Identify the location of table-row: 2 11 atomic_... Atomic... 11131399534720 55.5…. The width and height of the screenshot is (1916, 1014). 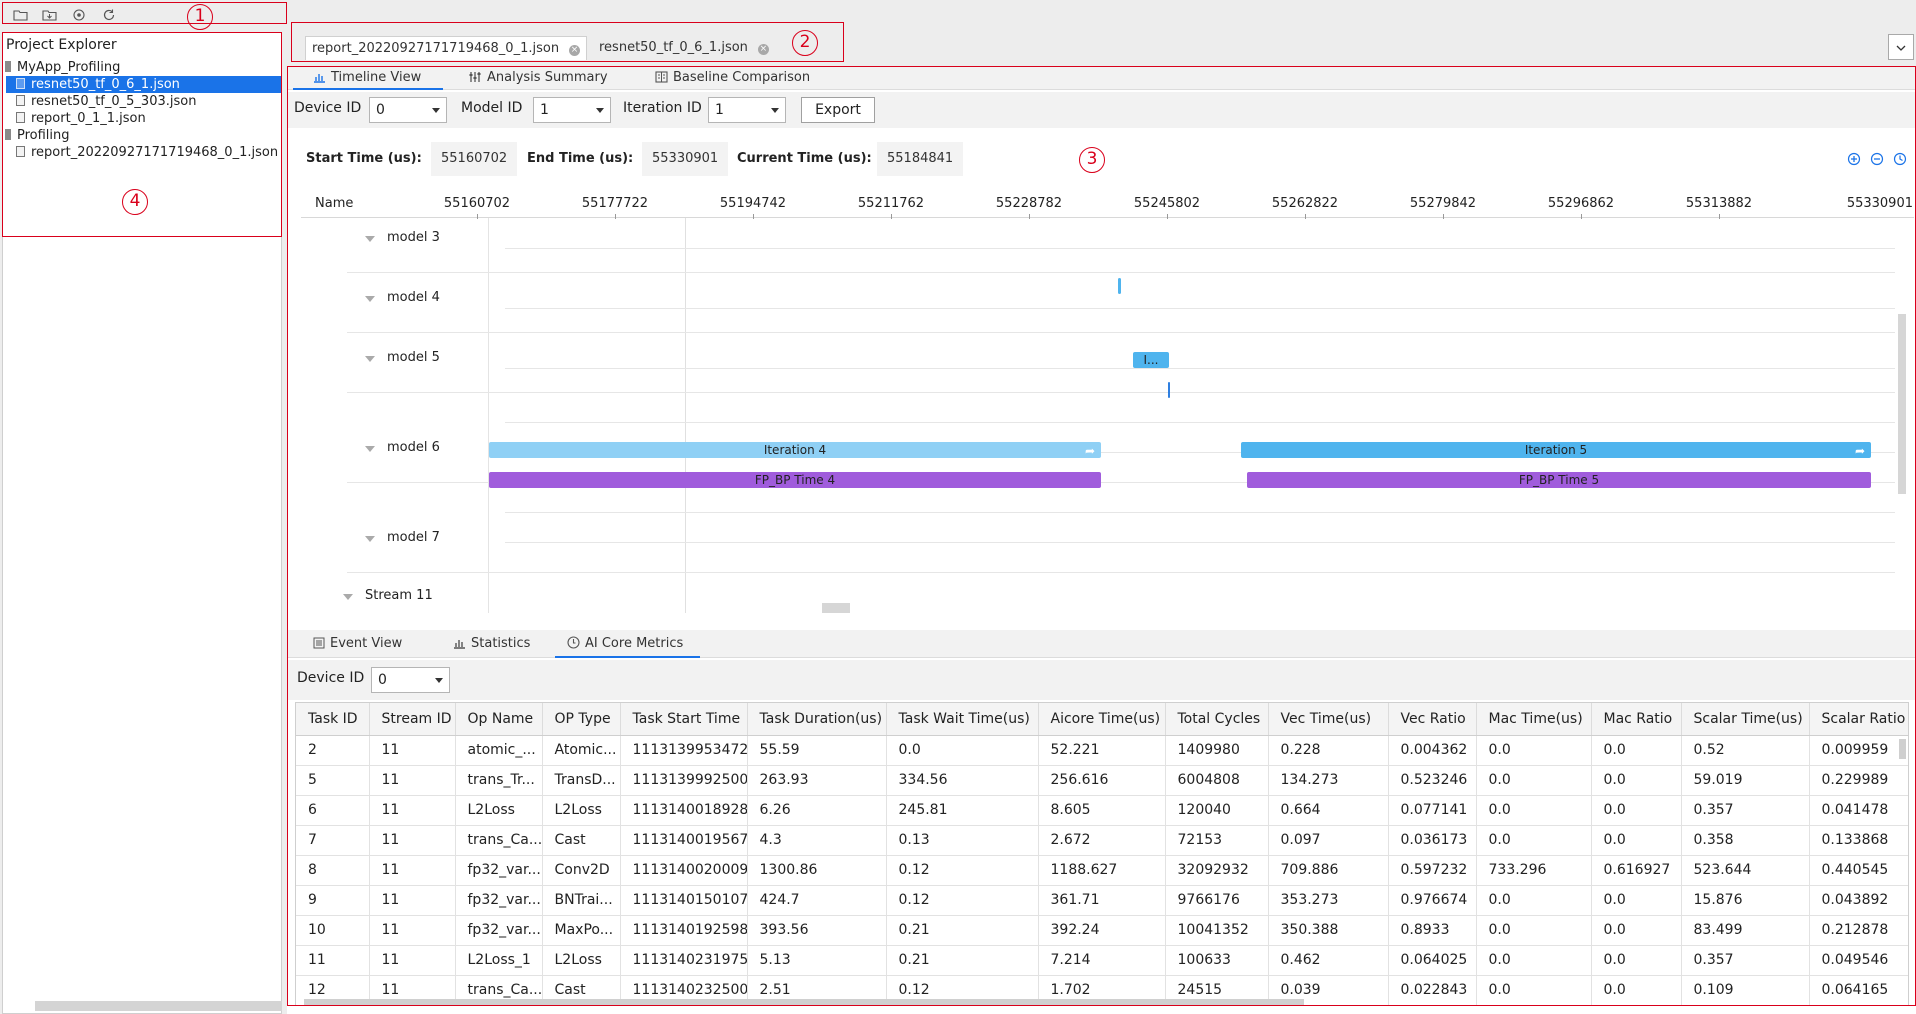
(1102, 750).